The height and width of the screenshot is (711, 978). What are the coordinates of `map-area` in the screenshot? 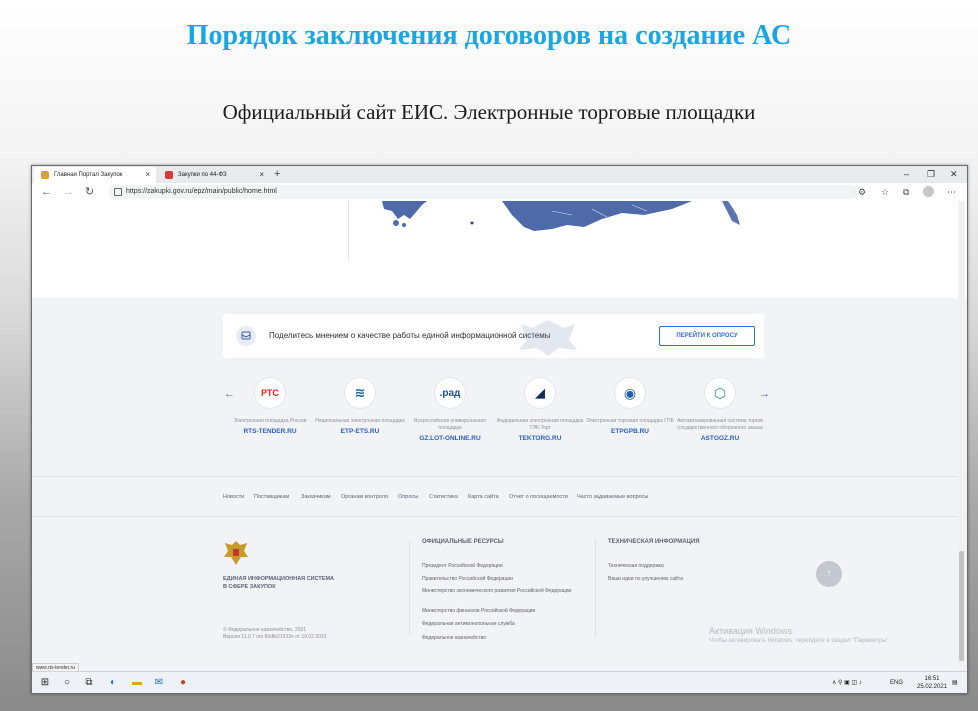 It's located at (499, 249).